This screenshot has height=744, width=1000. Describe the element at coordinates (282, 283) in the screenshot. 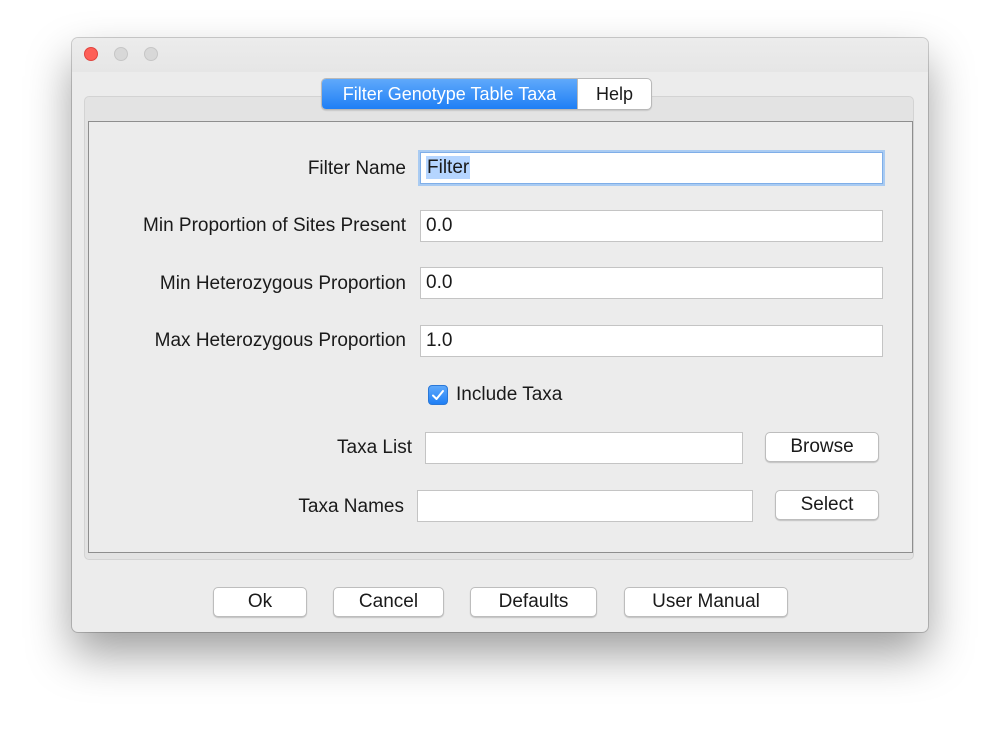

I see `min-het-proportion-label: Min Heterozygous Proportion` at that location.